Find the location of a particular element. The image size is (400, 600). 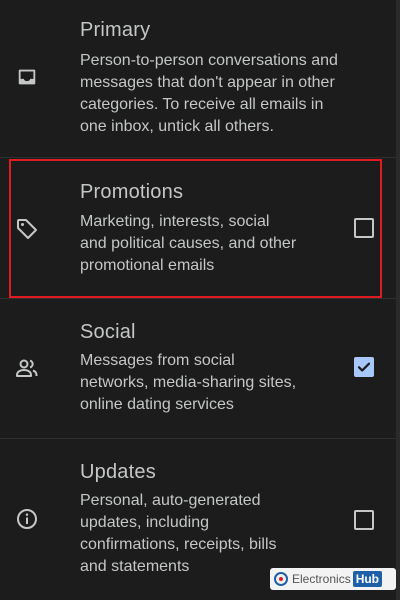

electronics-hub-watermark: Electronics Hub is located at coordinates (333, 579).